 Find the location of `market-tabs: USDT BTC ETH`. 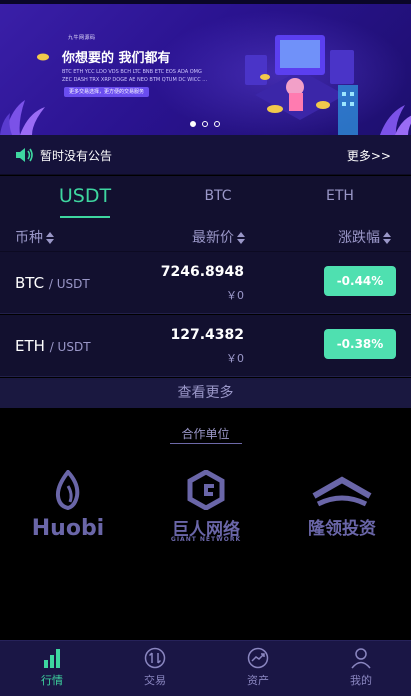

market-tabs: USDT BTC ETH is located at coordinates (205, 198).